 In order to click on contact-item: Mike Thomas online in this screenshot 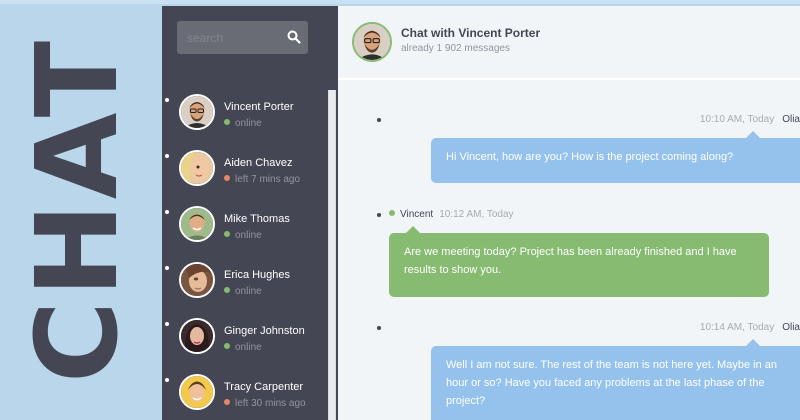, I will do `click(250, 226)`.